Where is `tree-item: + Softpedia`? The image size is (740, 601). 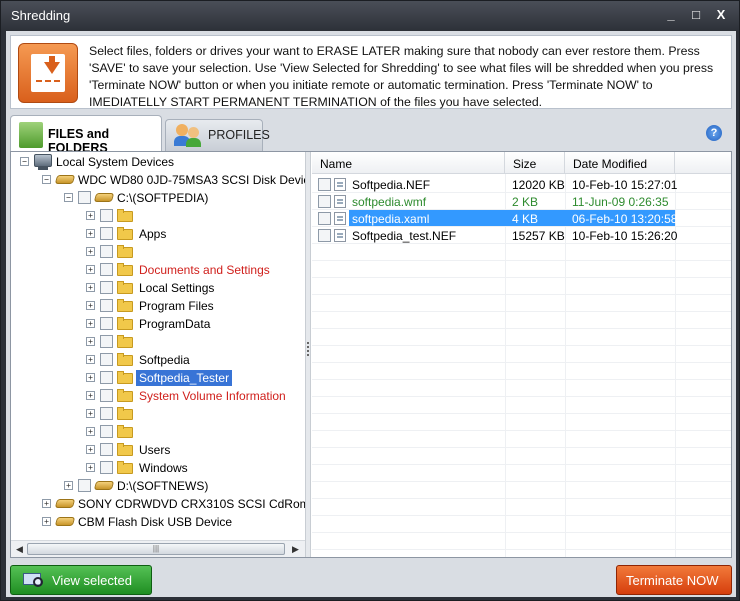 tree-item: + Softpedia is located at coordinates (158, 360).